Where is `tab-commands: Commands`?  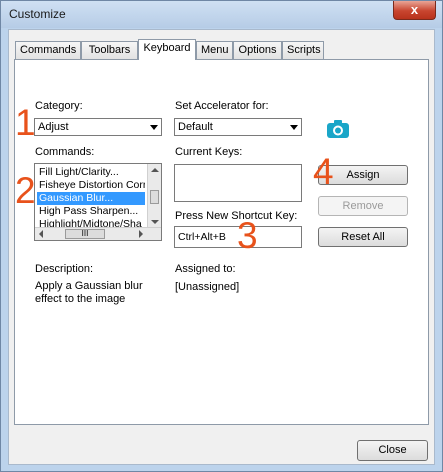 tab-commands: Commands is located at coordinates (48, 50).